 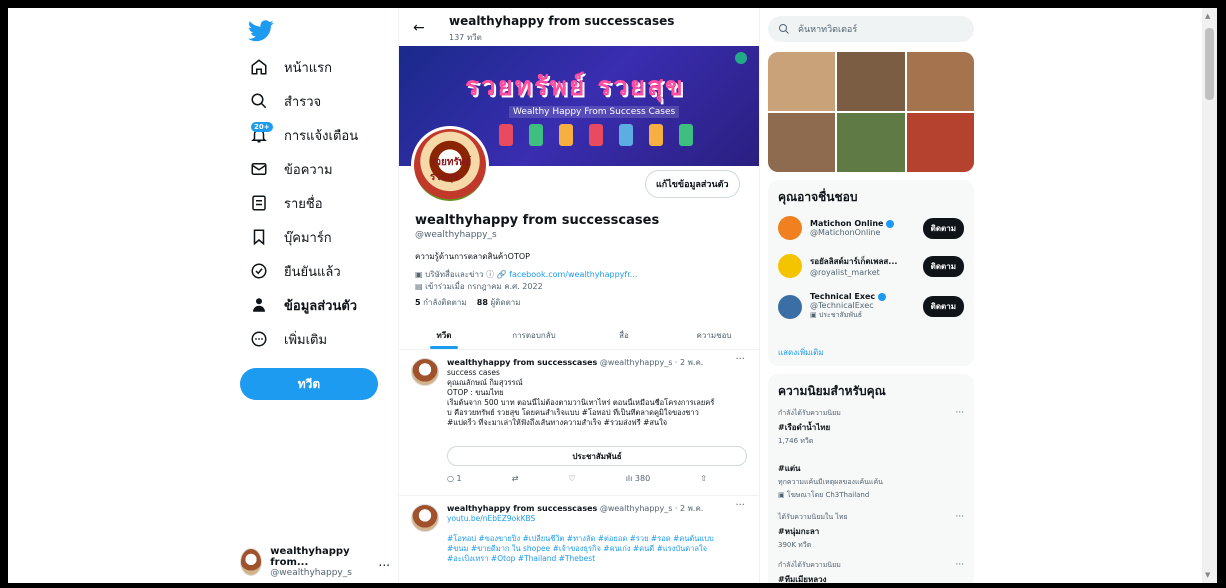 I want to click on reply-count: 1, so click(x=459, y=478).